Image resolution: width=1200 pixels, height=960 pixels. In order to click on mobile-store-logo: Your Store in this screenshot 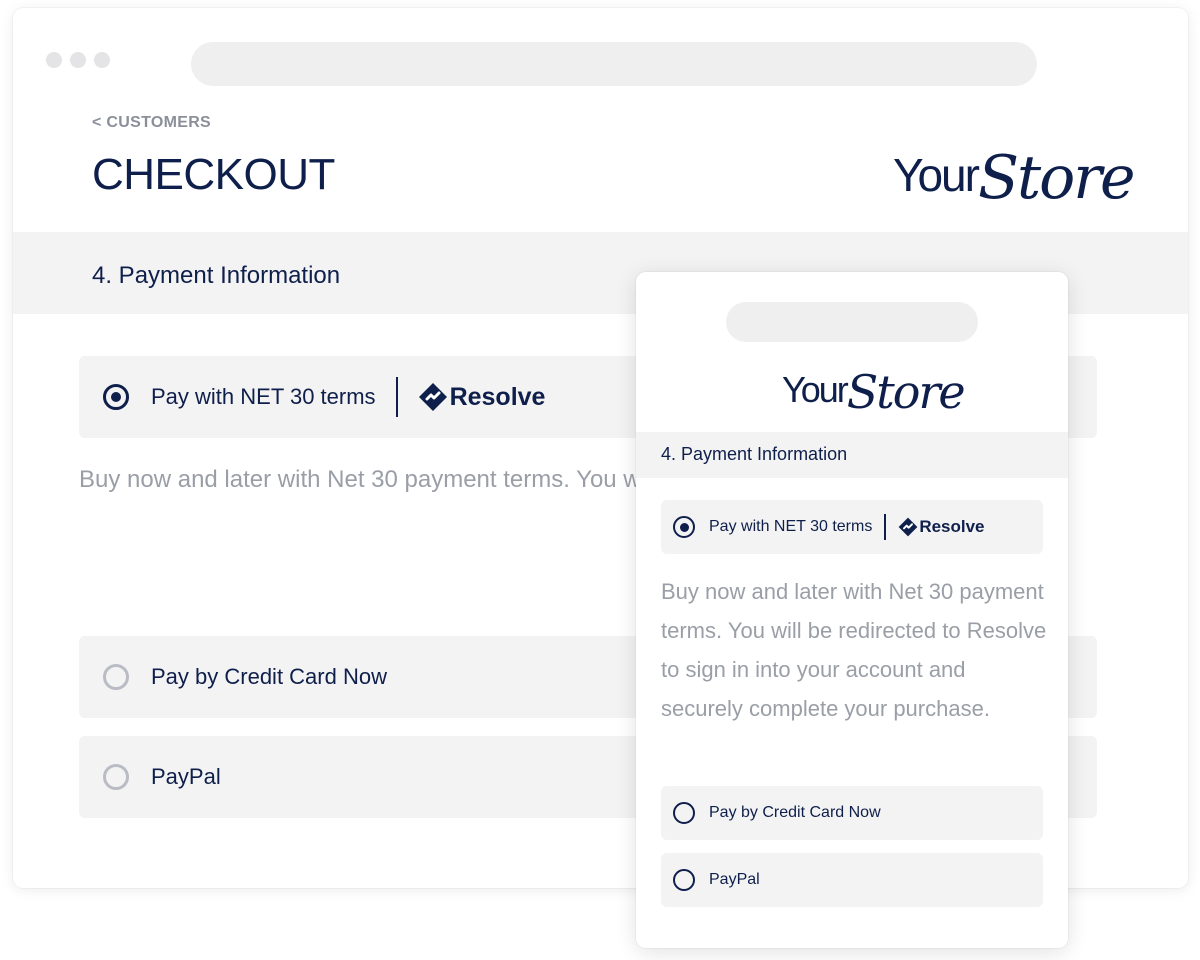, I will do `click(874, 385)`.